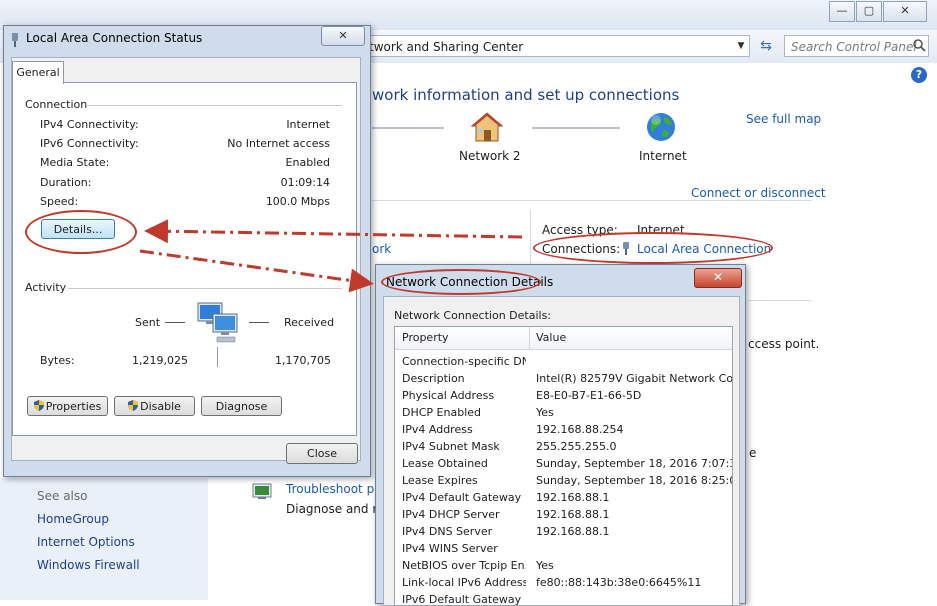  I want to click on property-cell: Link-local IPv6 Address, so click(464, 582).